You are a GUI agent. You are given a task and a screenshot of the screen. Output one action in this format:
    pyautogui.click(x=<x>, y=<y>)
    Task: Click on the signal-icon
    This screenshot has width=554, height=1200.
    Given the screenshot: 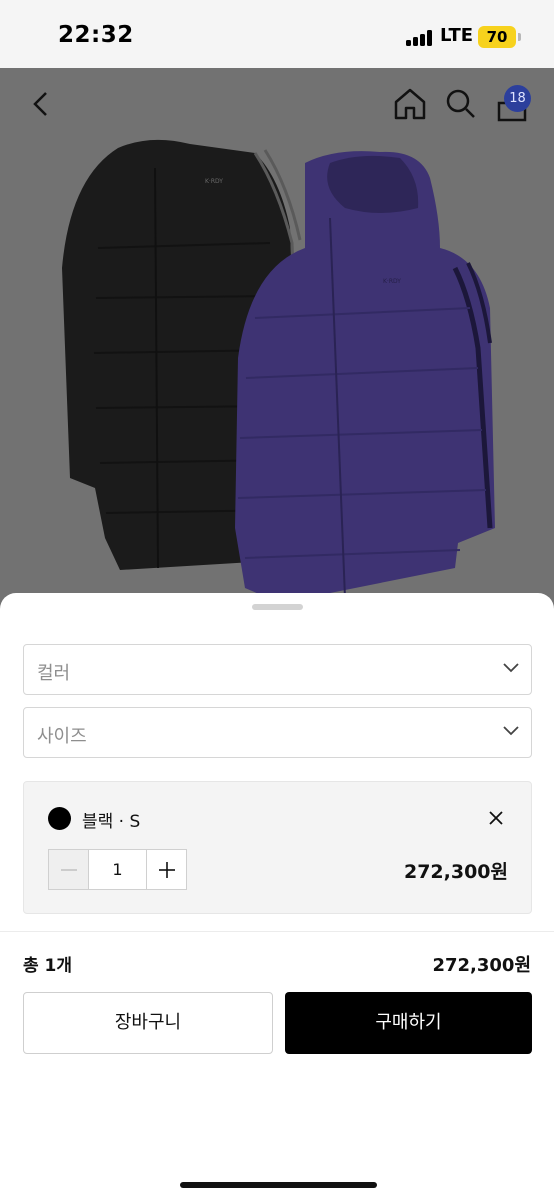 What is the action you would take?
    pyautogui.click(x=420, y=38)
    